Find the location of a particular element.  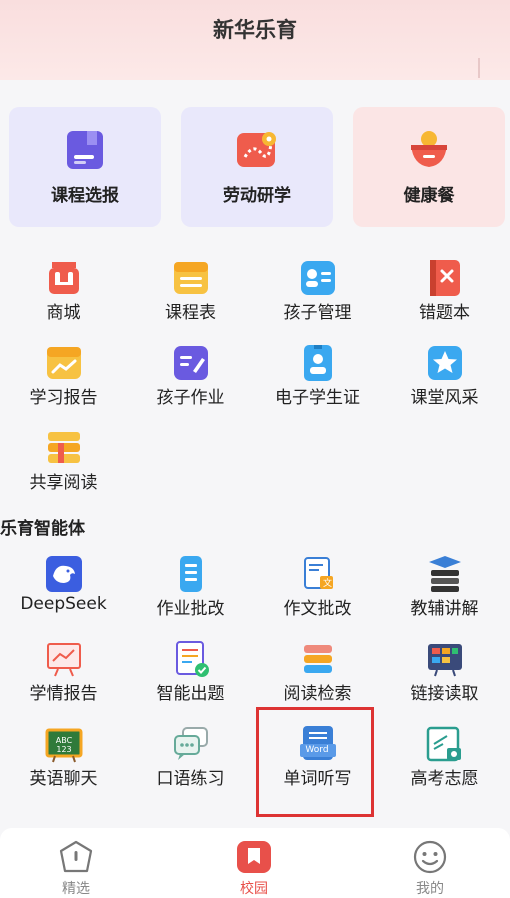

tutoring-icon is located at coordinates (445, 574).